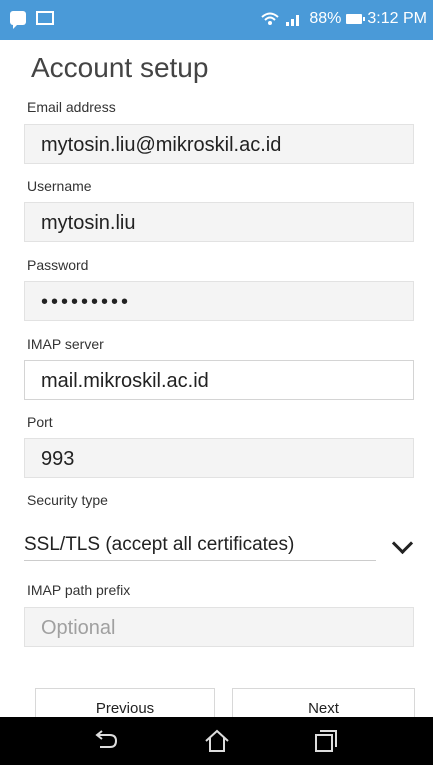 This screenshot has height=765, width=433. Describe the element at coordinates (32, 20) in the screenshot. I see `notification-icons` at that location.